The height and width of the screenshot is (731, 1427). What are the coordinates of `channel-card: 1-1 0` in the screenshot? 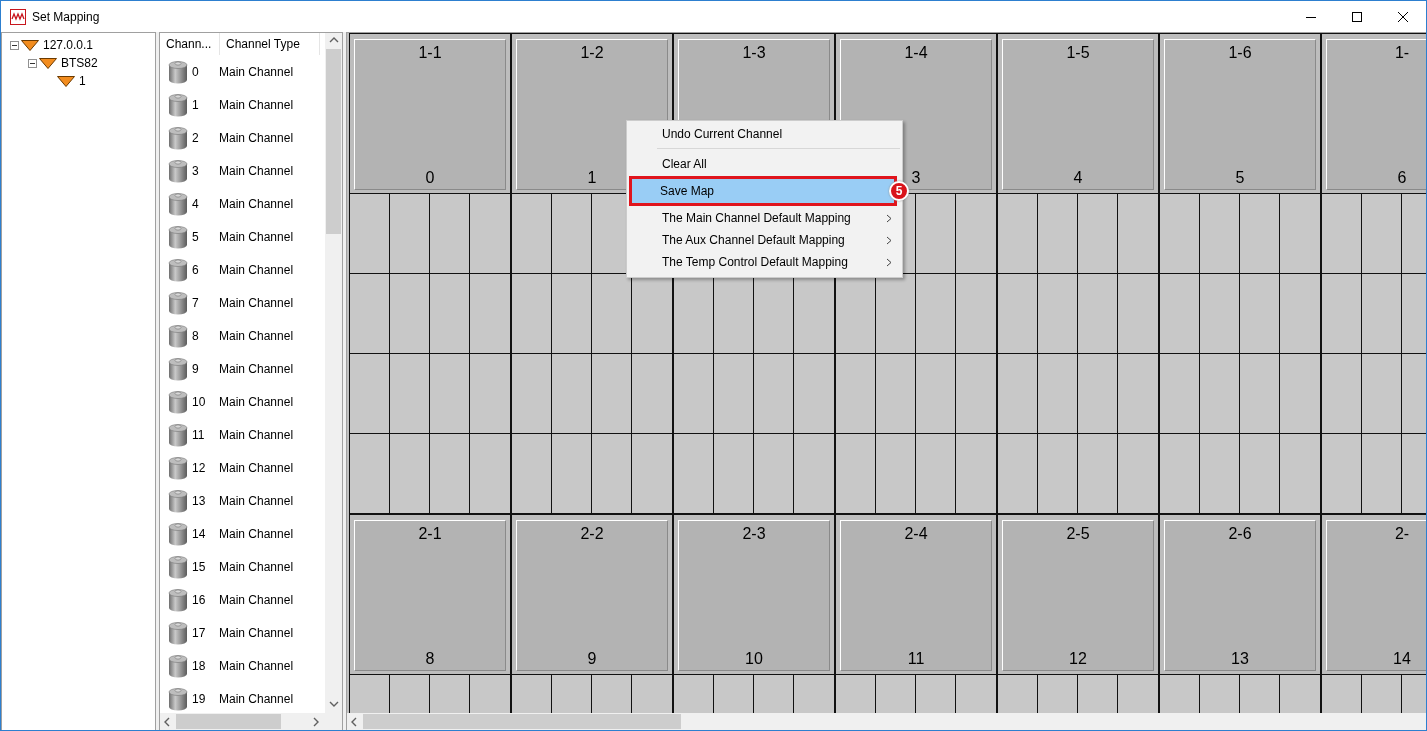 It's located at (430, 114).